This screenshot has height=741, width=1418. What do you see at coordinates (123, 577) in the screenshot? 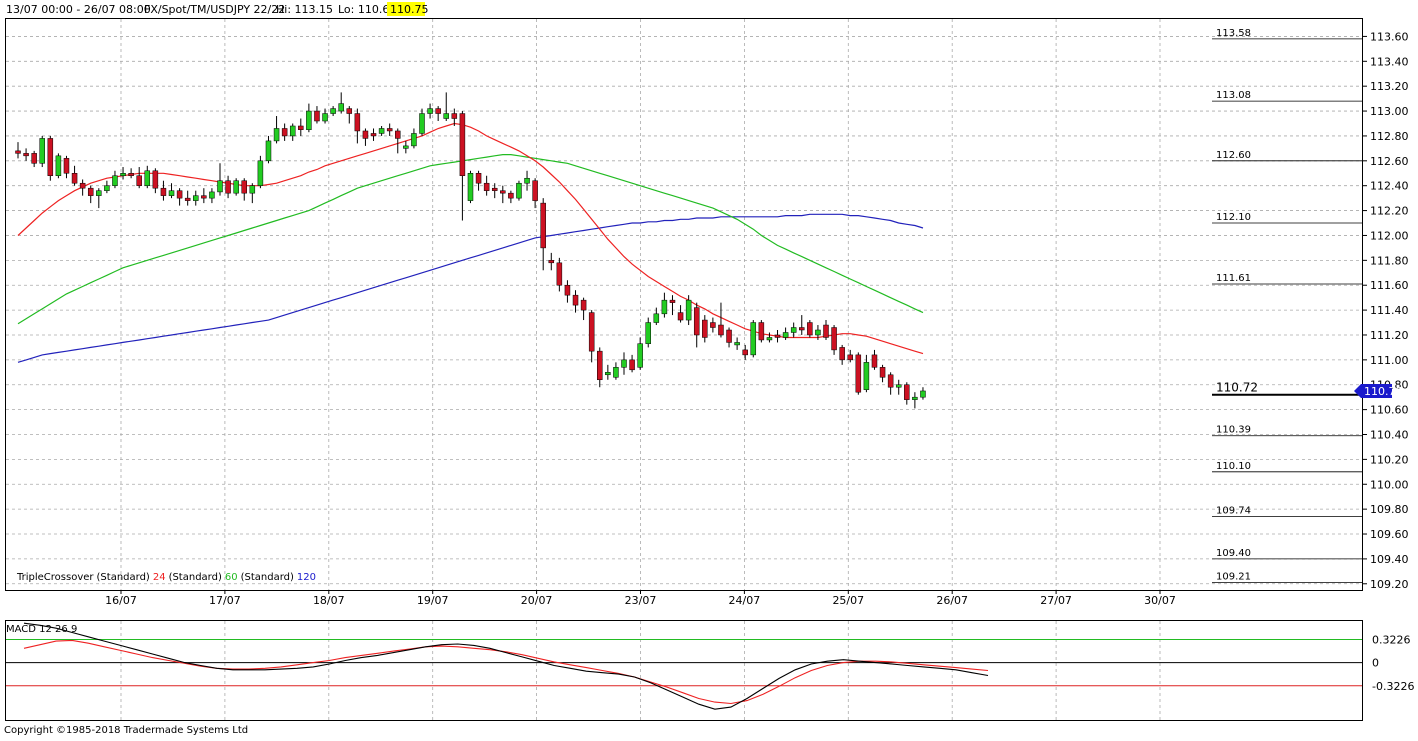
I see `legend-p1: (Standard)` at bounding box center [123, 577].